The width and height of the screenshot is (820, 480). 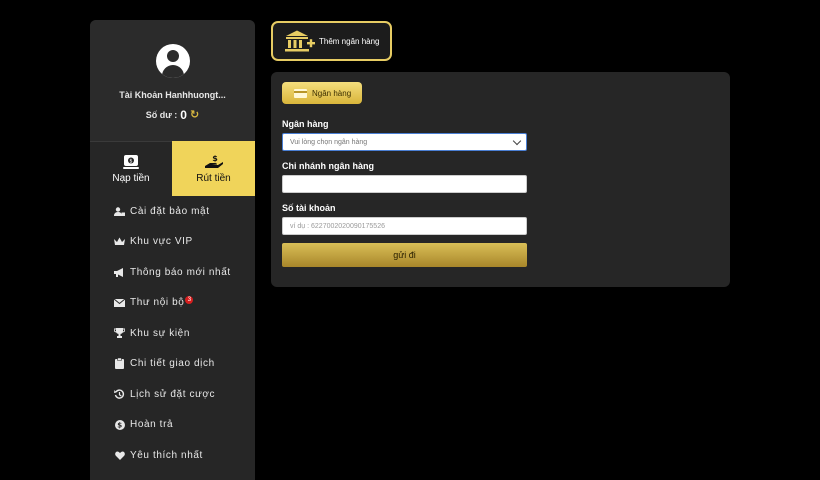 What do you see at coordinates (160, 333) in the screenshot?
I see `menu-item-label: Khu sự kiện` at bounding box center [160, 333].